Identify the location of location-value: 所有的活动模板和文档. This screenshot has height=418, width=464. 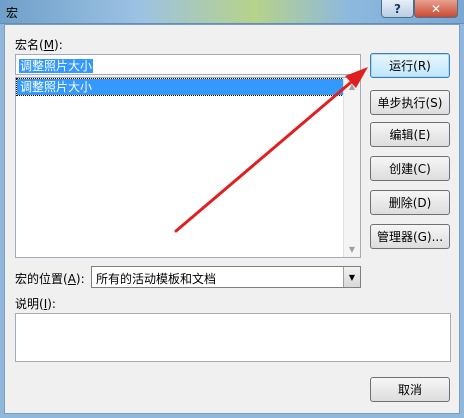
(156, 279).